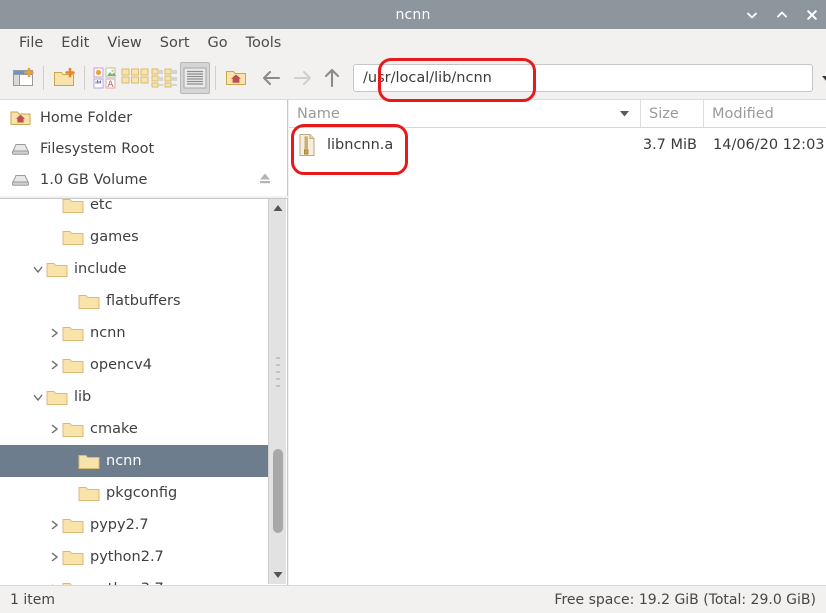  Describe the element at coordinates (360, 145) in the screenshot. I see `file-name-label: libncnn.a` at that location.